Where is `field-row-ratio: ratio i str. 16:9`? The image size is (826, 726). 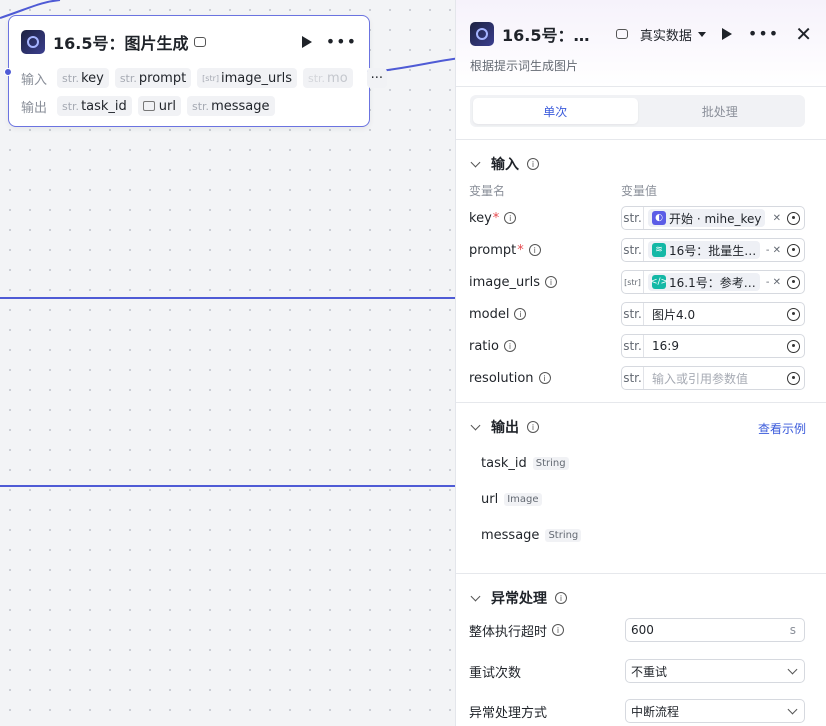 field-row-ratio: ratio i str. 16:9 is located at coordinates (637, 346).